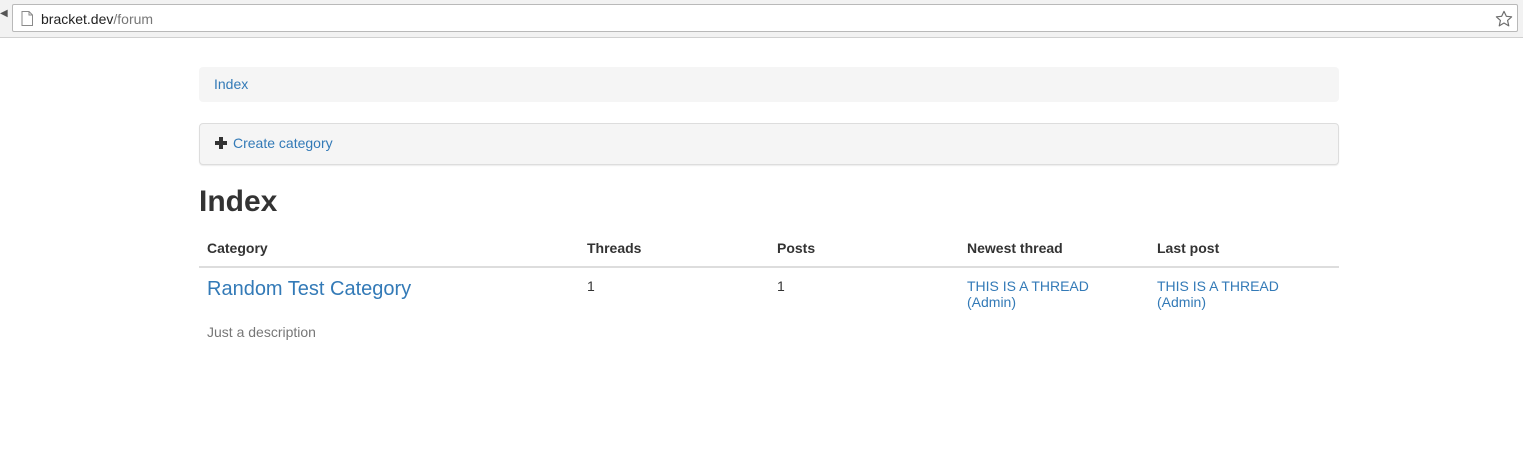  What do you see at coordinates (389, 307) in the screenshot?
I see `category-cell: Random Test Category Just a description` at bounding box center [389, 307].